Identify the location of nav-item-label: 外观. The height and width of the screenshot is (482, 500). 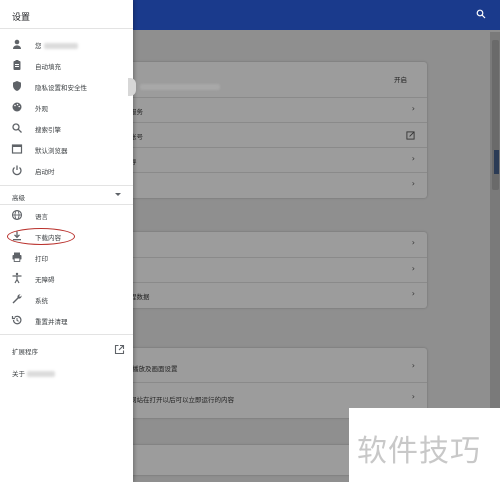
(41, 109).